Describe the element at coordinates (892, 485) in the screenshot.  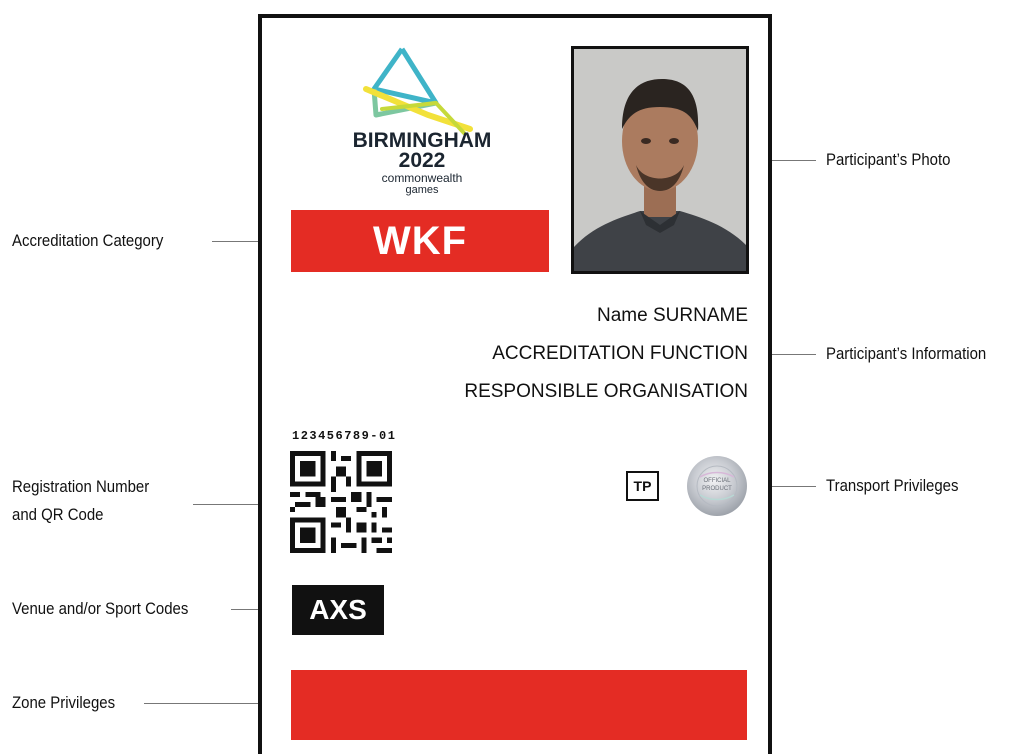
I see `label-transport-privileges: Transport Privileges` at that location.